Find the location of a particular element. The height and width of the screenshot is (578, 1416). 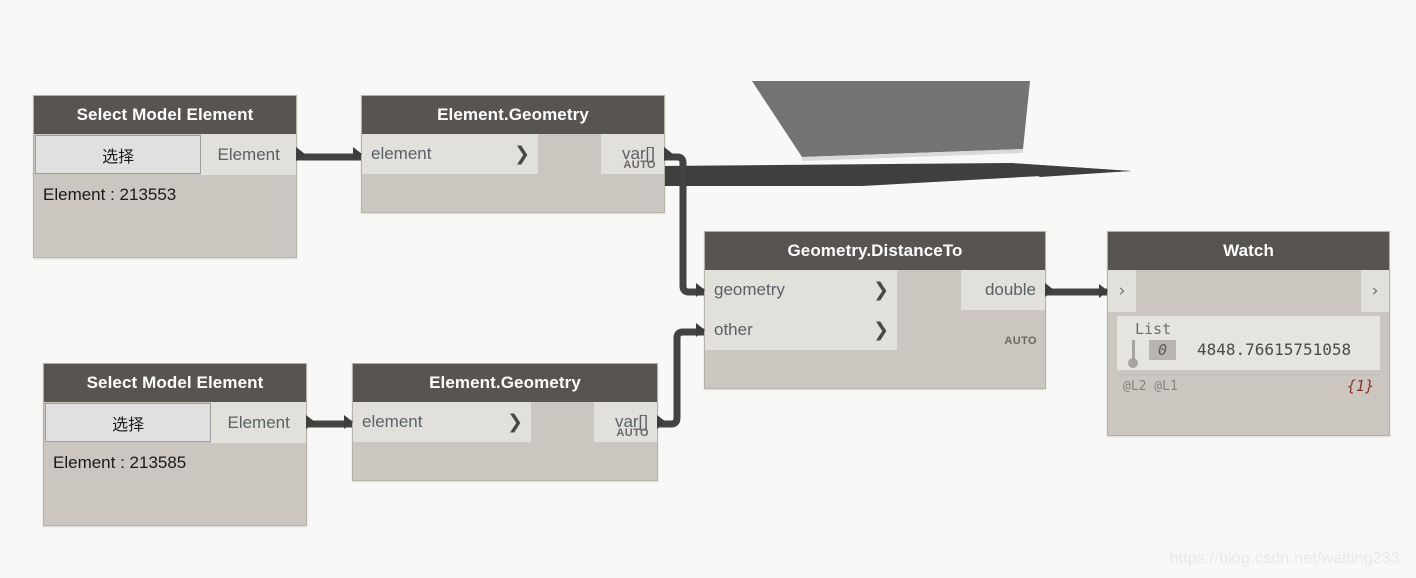

input-port-chevron-icon: › is located at coordinates (1122, 291).